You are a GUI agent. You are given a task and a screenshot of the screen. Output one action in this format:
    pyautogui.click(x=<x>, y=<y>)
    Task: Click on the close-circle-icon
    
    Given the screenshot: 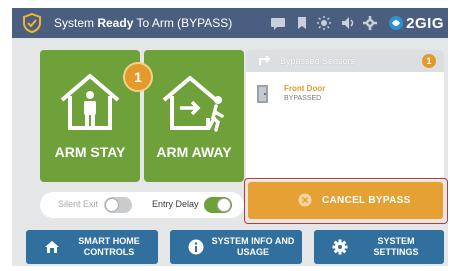 What is the action you would take?
    pyautogui.click(x=305, y=200)
    